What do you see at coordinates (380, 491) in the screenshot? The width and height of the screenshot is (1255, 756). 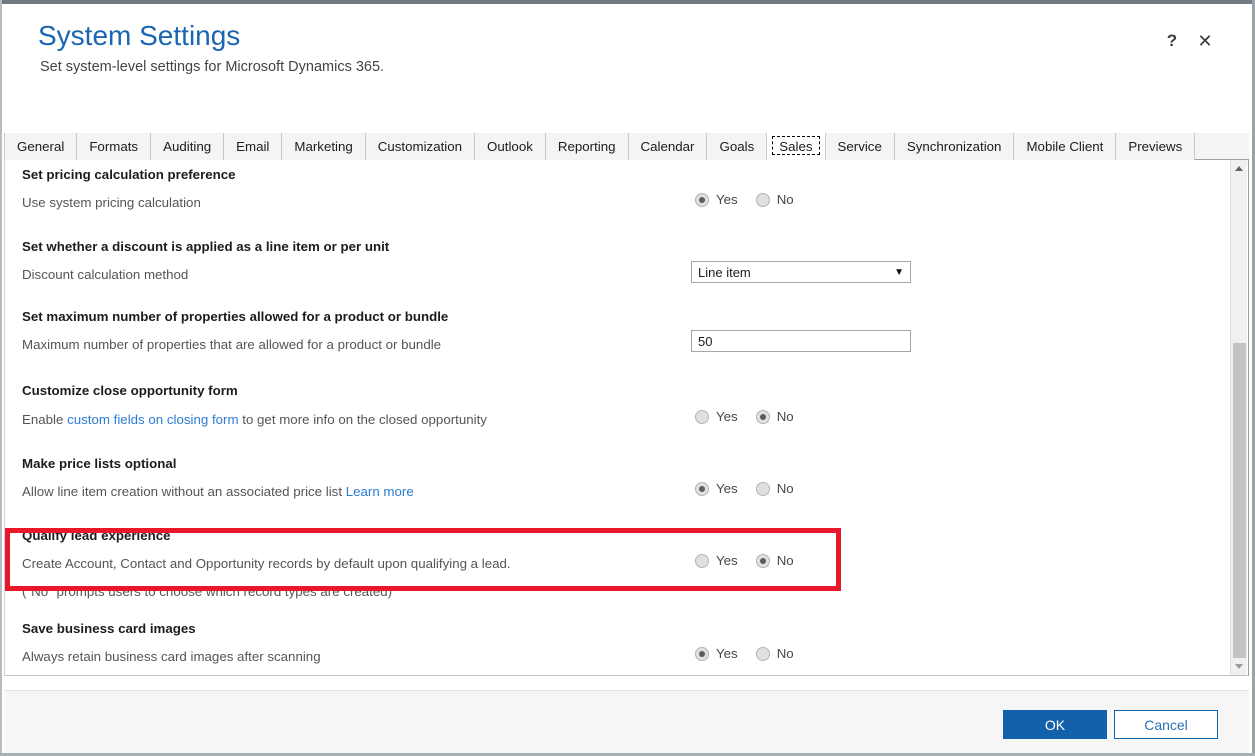 I see `learn-more-link: Learn more` at bounding box center [380, 491].